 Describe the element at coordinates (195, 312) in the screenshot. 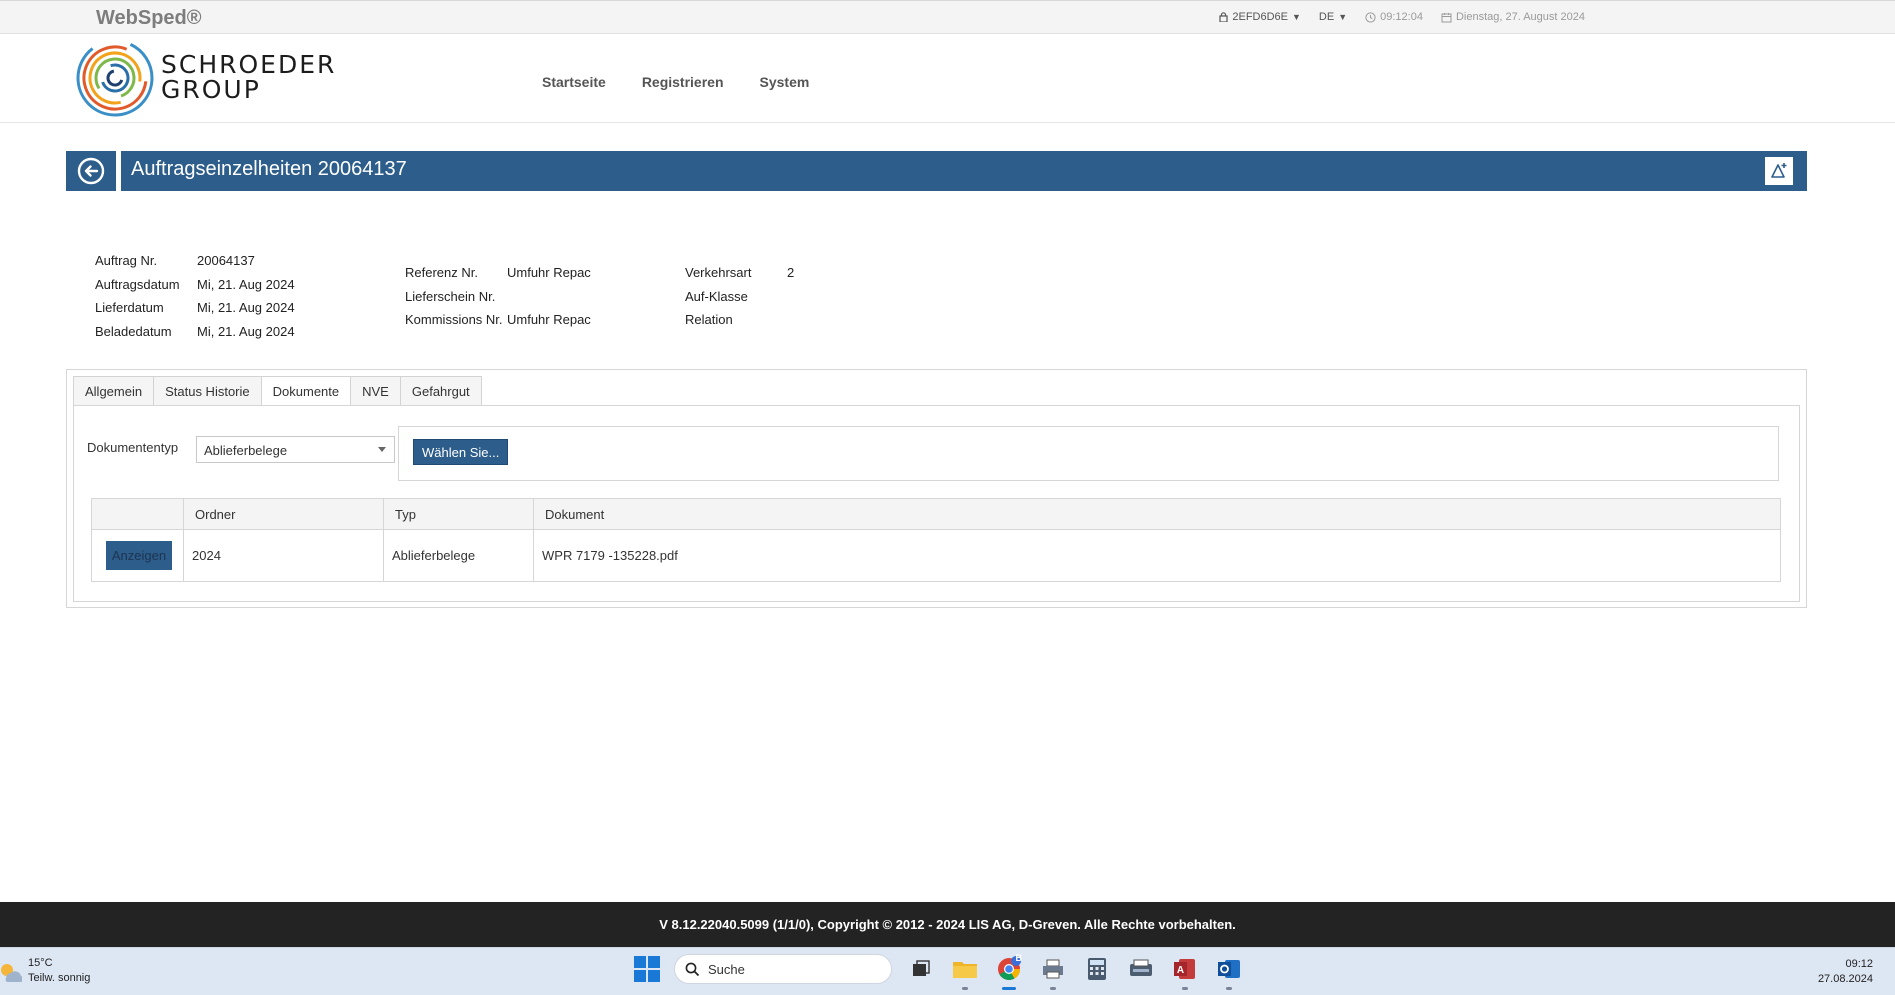

I see `info-row: Lieferdatum Mi, 21. Aug 2024` at that location.